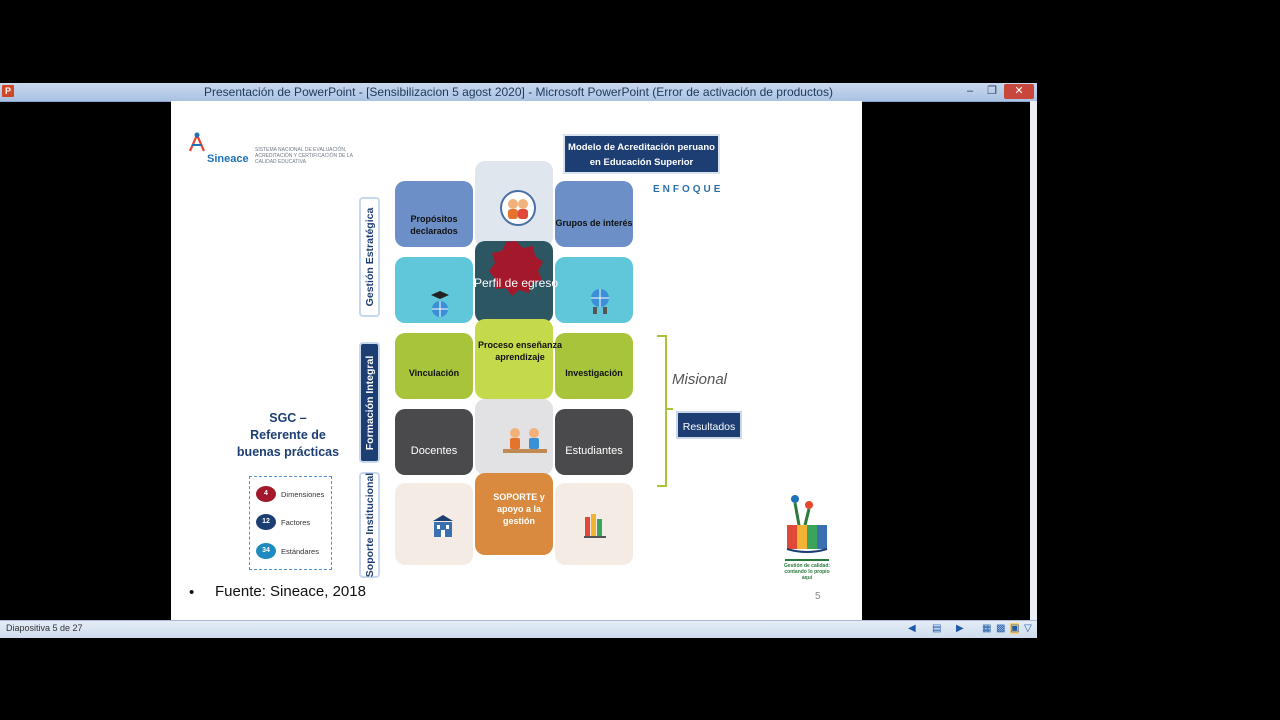 This screenshot has height=720, width=1280. Describe the element at coordinates (594, 442) in the screenshot. I see `puzzle-piece-estudiantes` at that location.